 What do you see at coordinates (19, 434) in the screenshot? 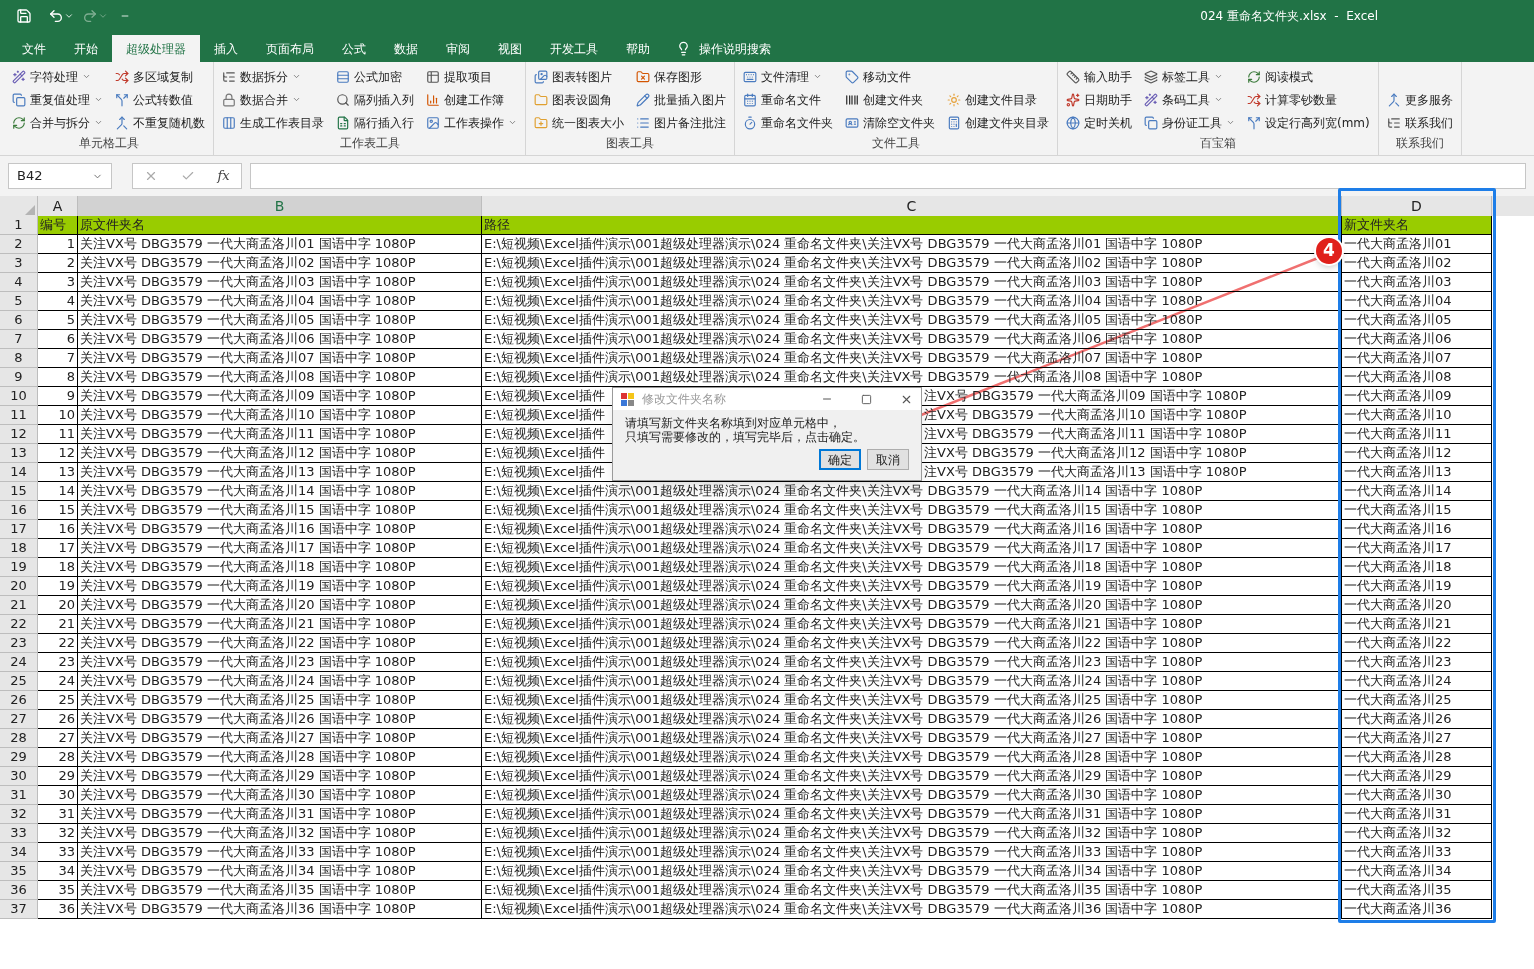
I see `row-header: 12` at bounding box center [19, 434].